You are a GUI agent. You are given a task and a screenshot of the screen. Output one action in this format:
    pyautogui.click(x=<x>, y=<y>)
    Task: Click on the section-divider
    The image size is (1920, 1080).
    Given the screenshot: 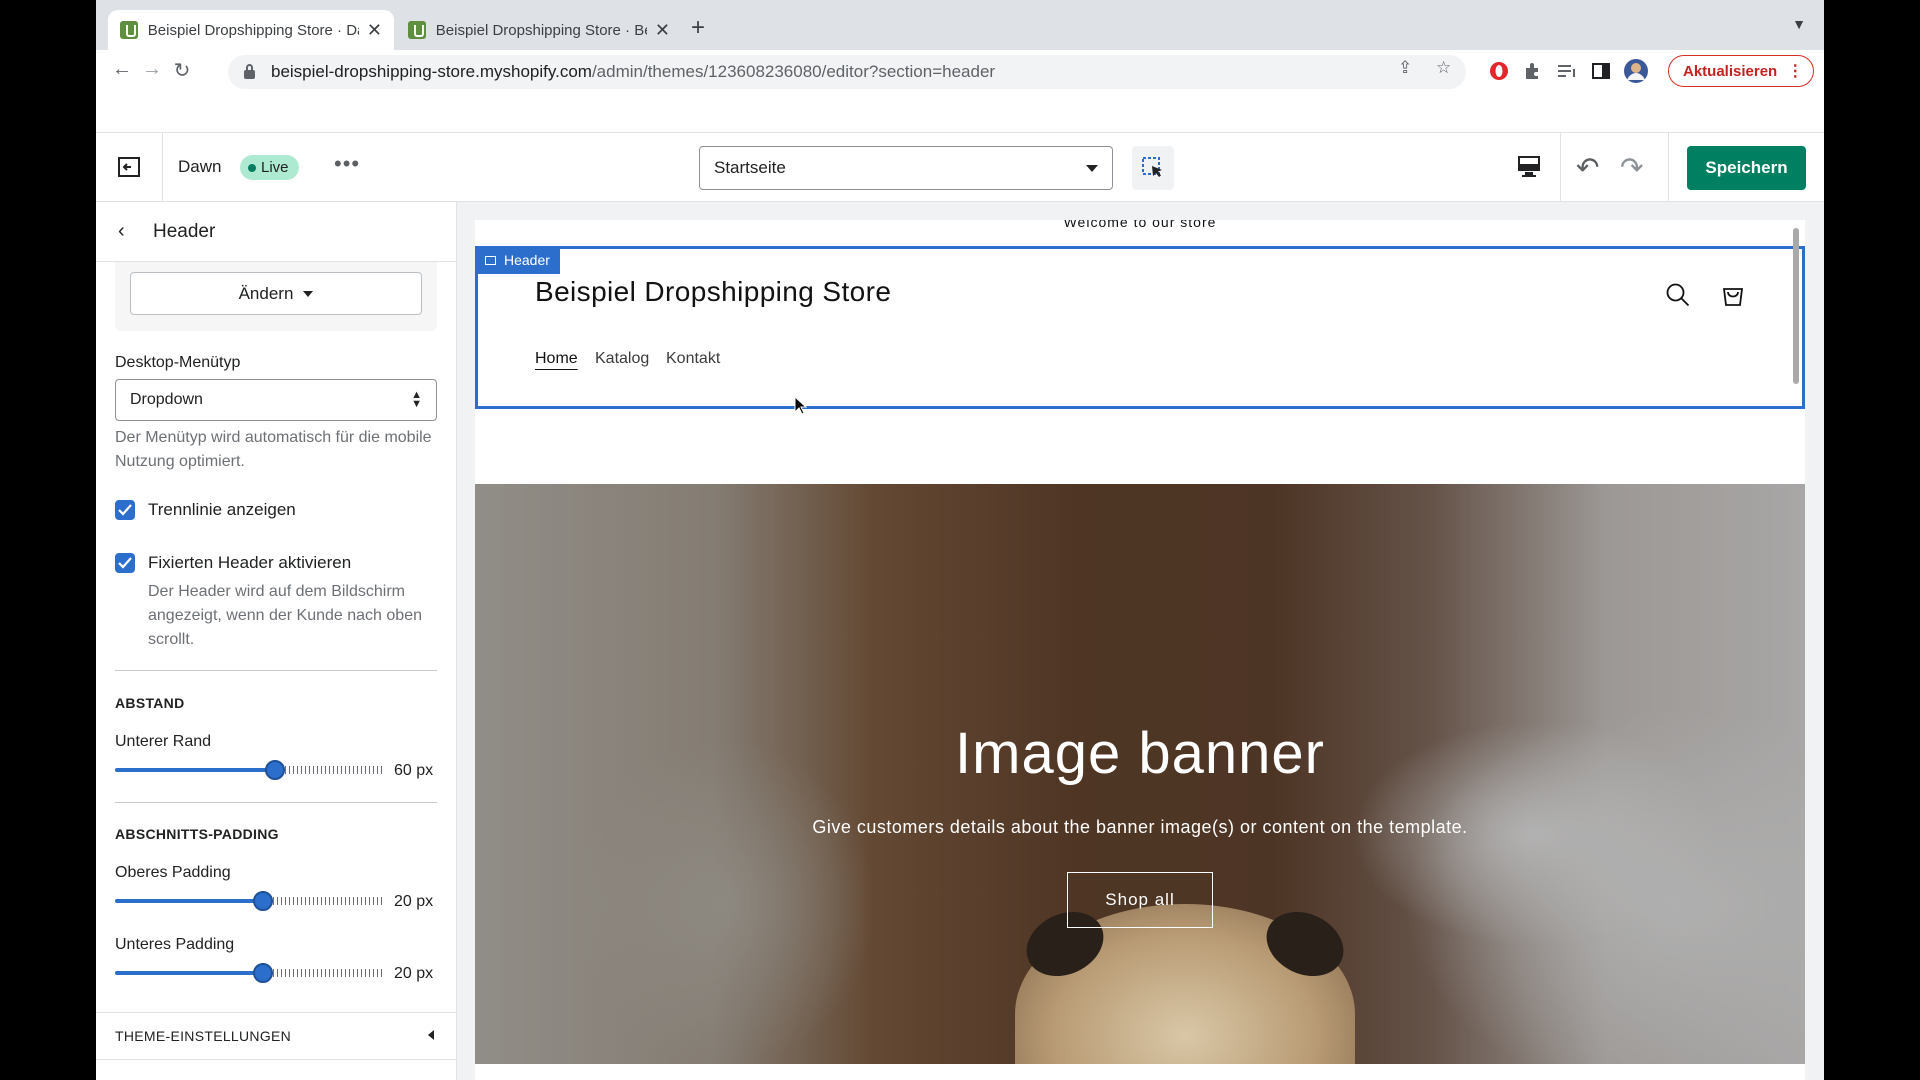 What is the action you would take?
    pyautogui.click(x=276, y=670)
    